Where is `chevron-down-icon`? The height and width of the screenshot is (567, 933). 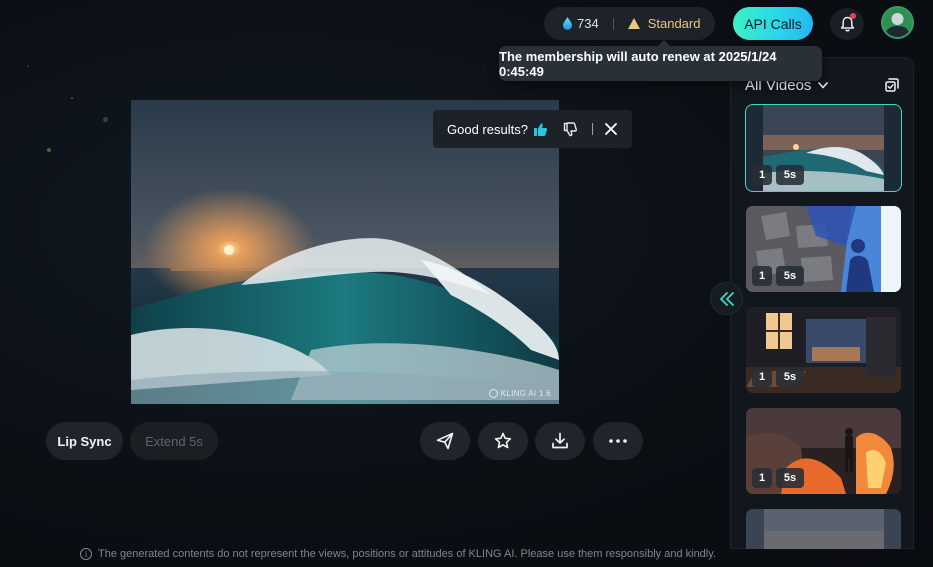
chevron-down-icon is located at coordinates (823, 85).